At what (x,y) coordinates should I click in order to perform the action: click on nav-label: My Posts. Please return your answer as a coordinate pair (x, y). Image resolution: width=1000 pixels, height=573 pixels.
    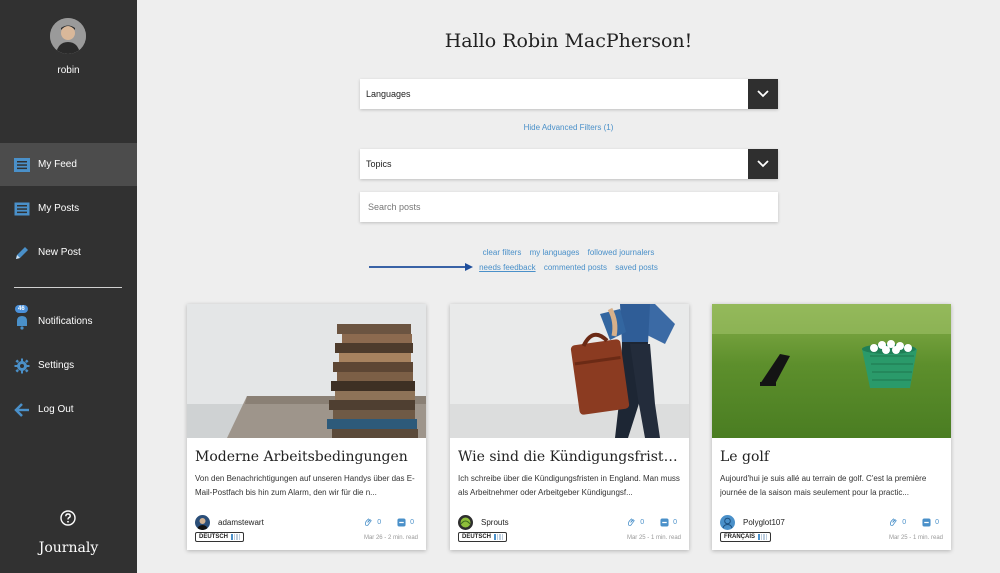
    Looking at the image, I should click on (59, 208).